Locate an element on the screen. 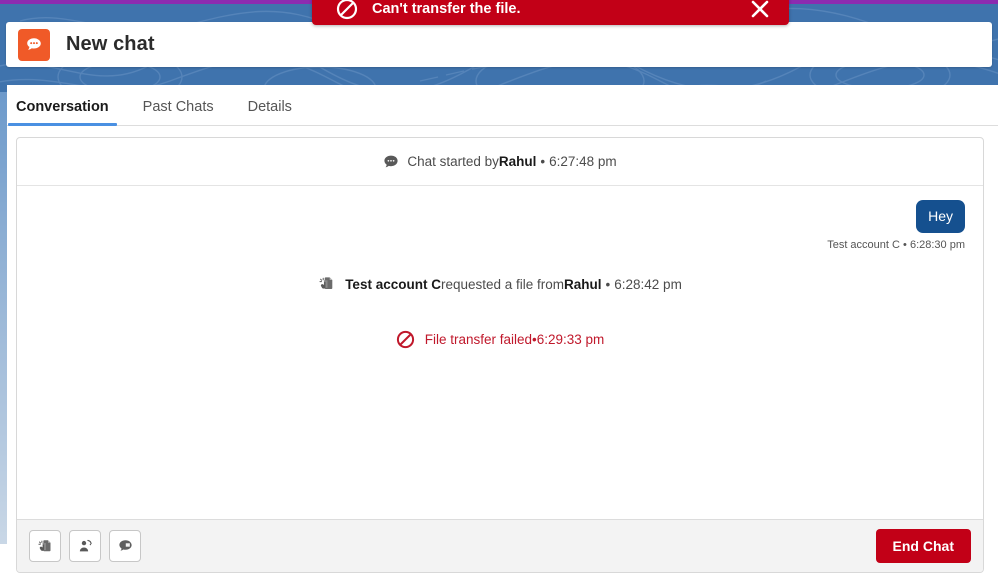 The height and width of the screenshot is (573, 998). system-target: Rahul is located at coordinates (583, 284).